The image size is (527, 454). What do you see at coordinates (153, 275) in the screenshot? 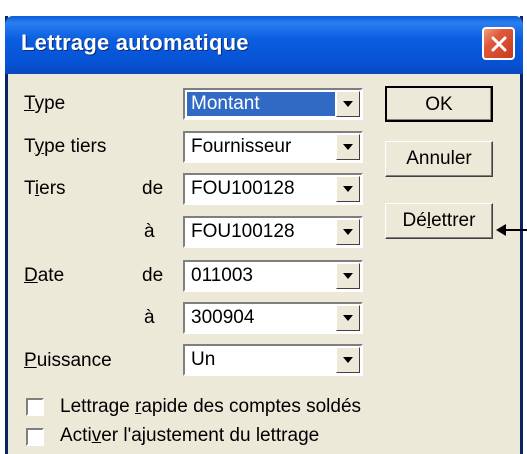
I see `date-de-label: de` at bounding box center [153, 275].